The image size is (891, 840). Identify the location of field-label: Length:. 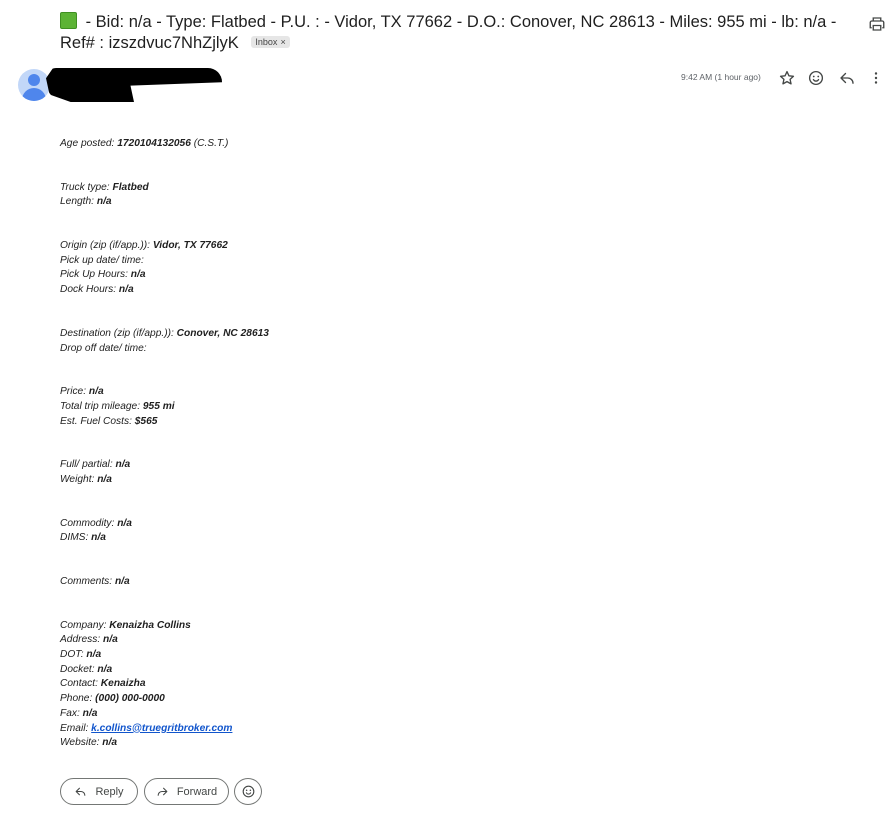
(77, 202).